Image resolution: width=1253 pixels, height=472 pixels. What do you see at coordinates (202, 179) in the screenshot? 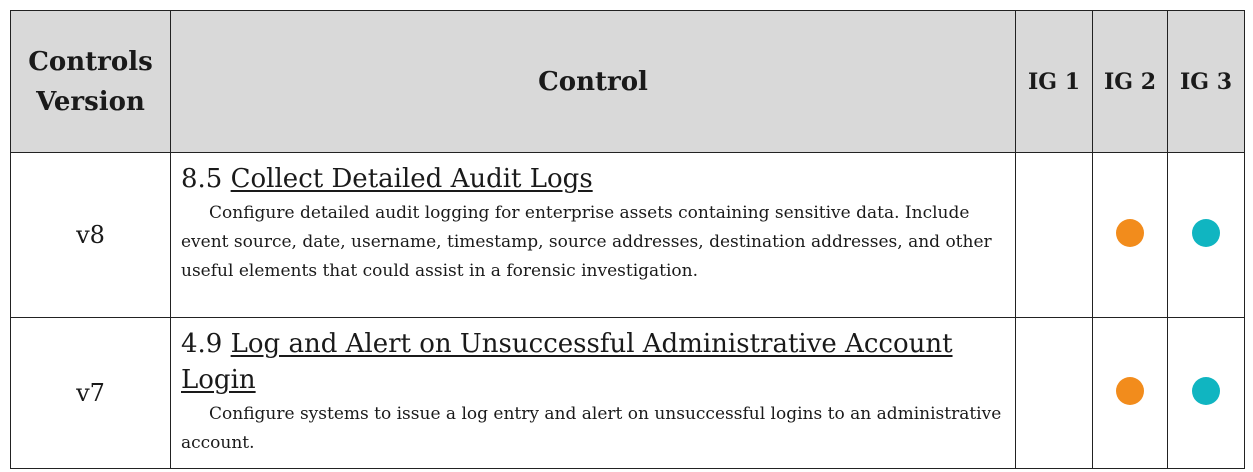
I see `control-number: 8.5` at bounding box center [202, 179].